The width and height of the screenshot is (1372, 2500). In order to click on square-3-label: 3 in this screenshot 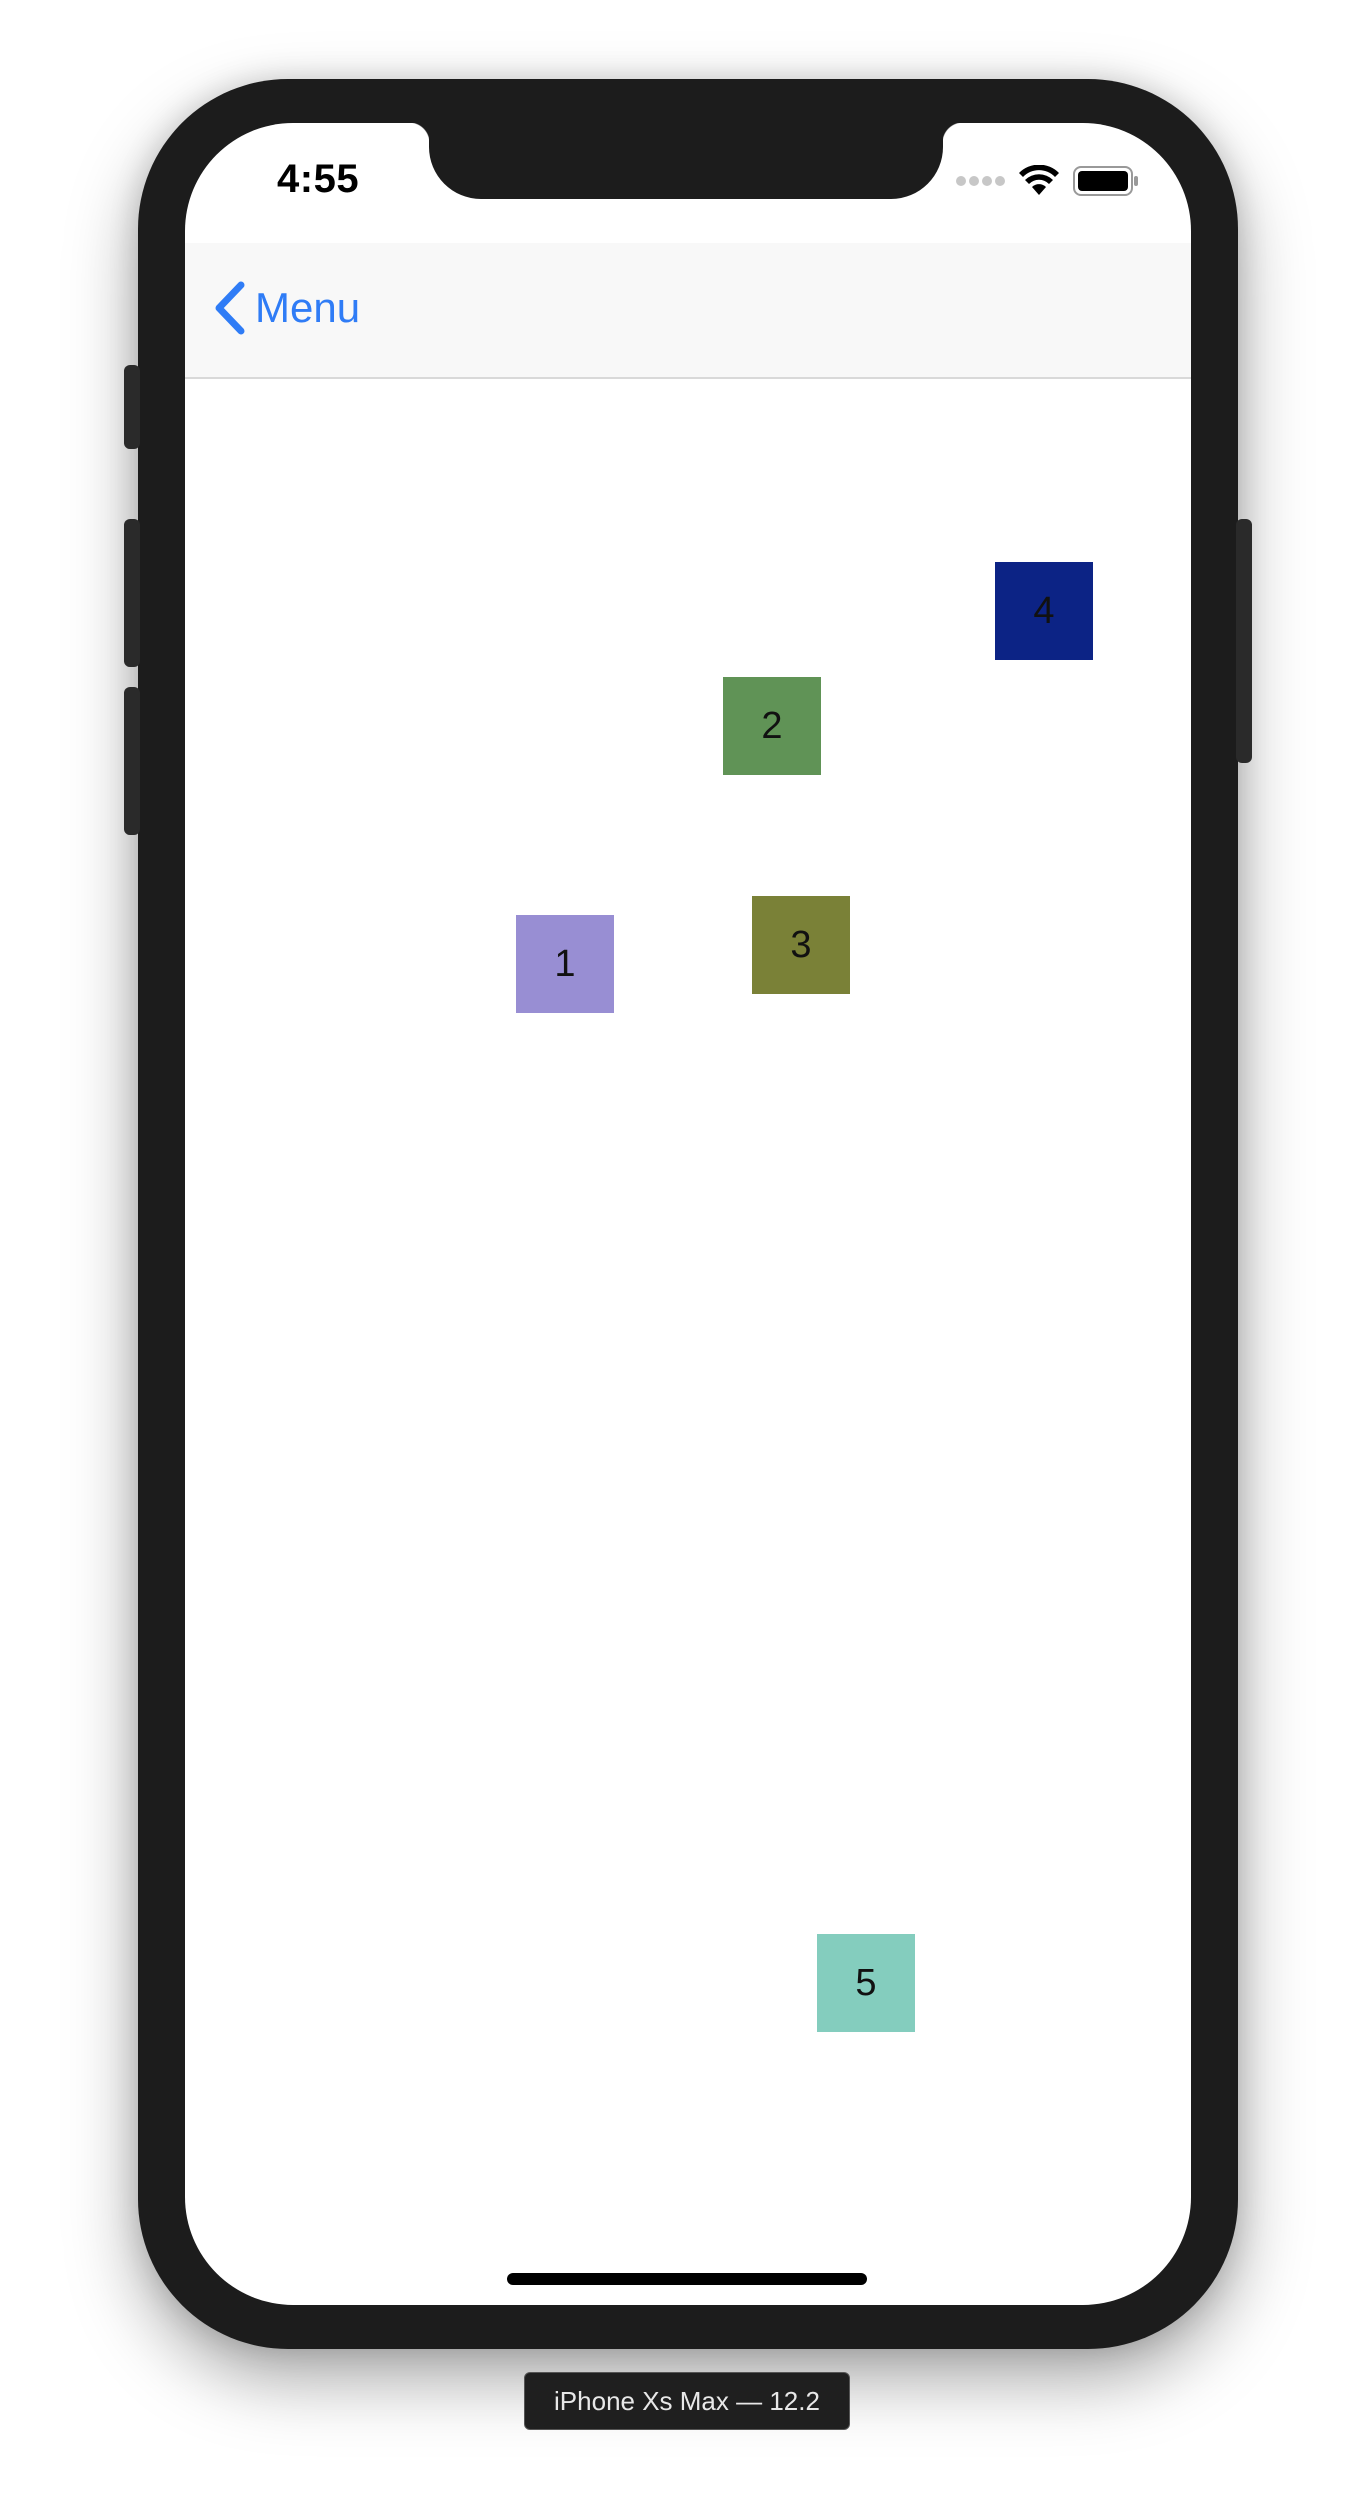, I will do `click(801, 944)`.